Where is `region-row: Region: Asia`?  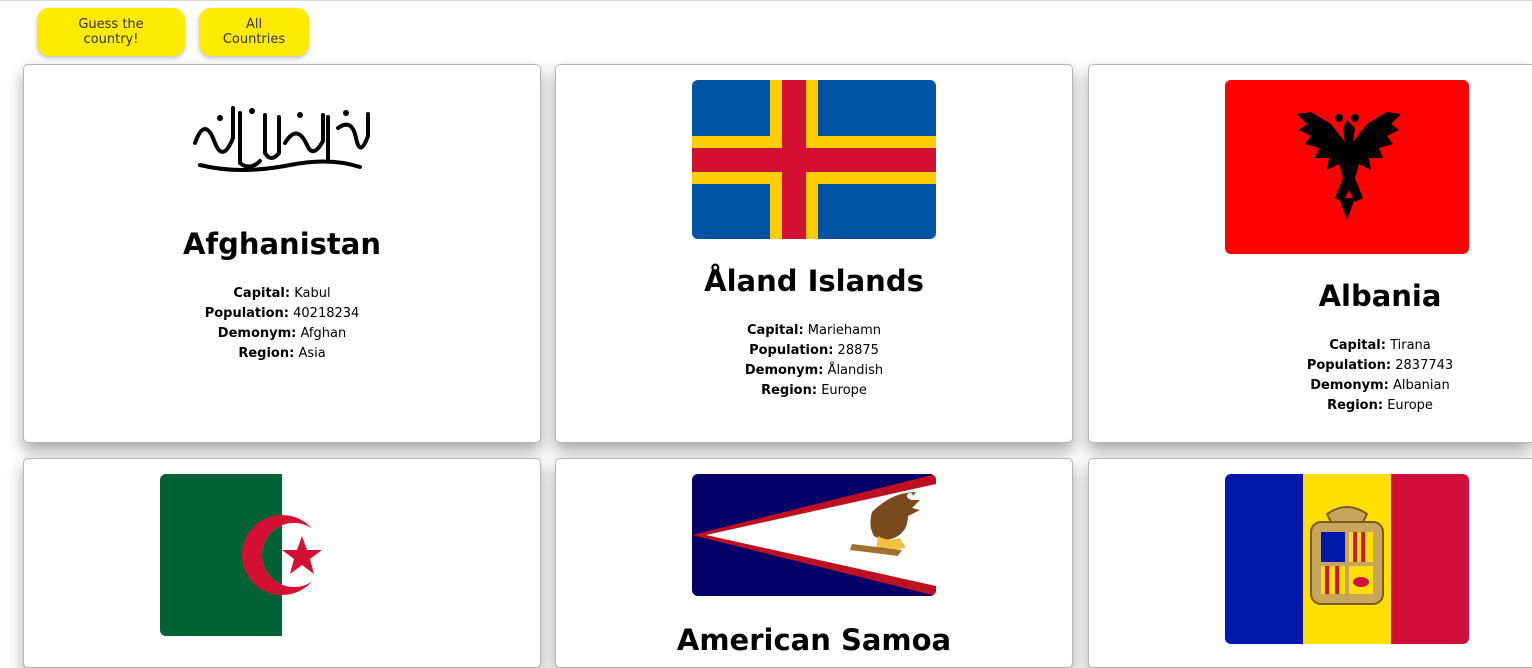
region-row: Region: Asia is located at coordinates (282, 353).